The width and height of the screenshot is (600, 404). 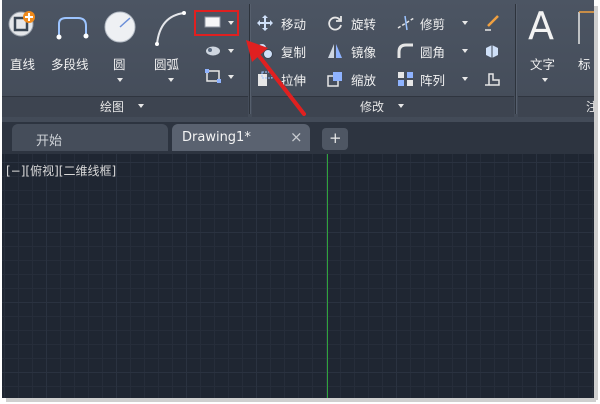 I want to click on fillet-icon, so click(x=405, y=50).